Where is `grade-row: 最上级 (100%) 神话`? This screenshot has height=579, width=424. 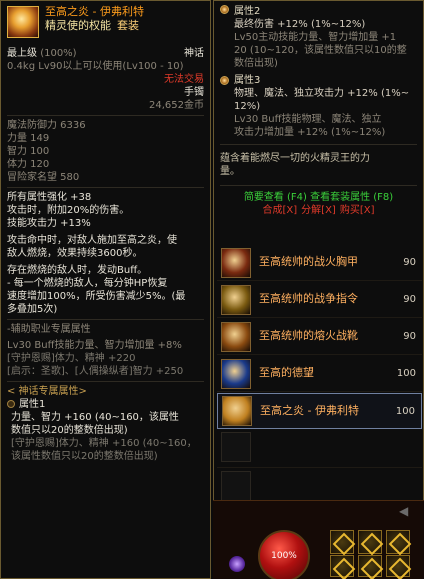 grade-row: 最上级 (100%) 神话 is located at coordinates (105, 53).